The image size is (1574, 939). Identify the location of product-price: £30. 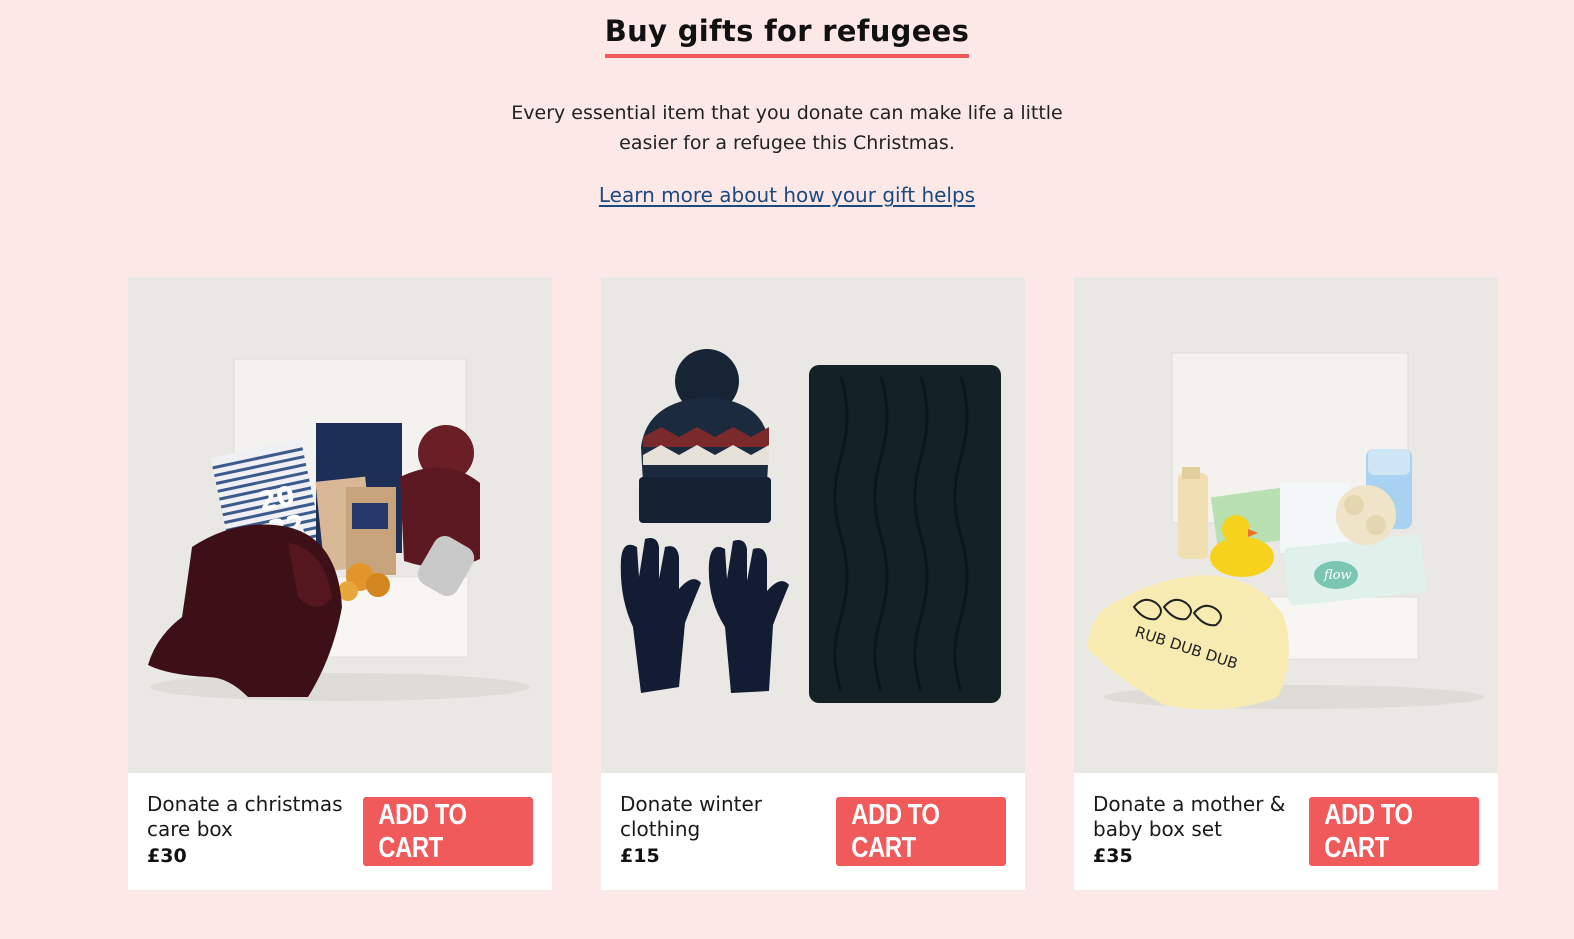
(167, 856).